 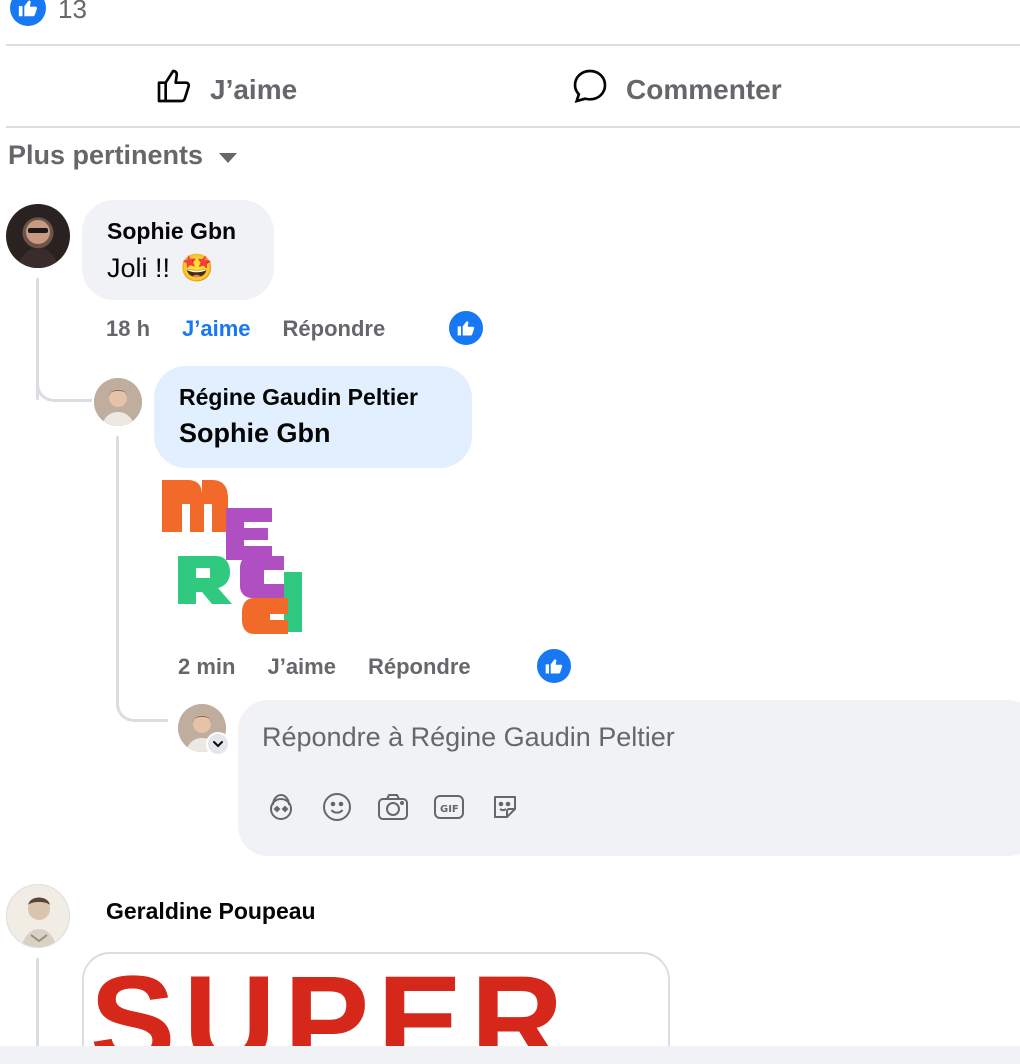 I want to click on comment-text-row: Joli !! 🤩, so click(x=160, y=268).